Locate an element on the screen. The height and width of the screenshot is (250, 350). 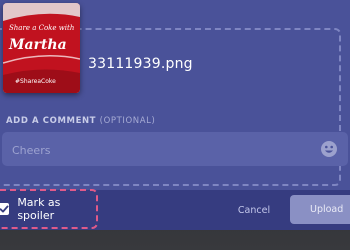
thumbnail-hashtag: #ShareaCoke is located at coordinates (35, 81).